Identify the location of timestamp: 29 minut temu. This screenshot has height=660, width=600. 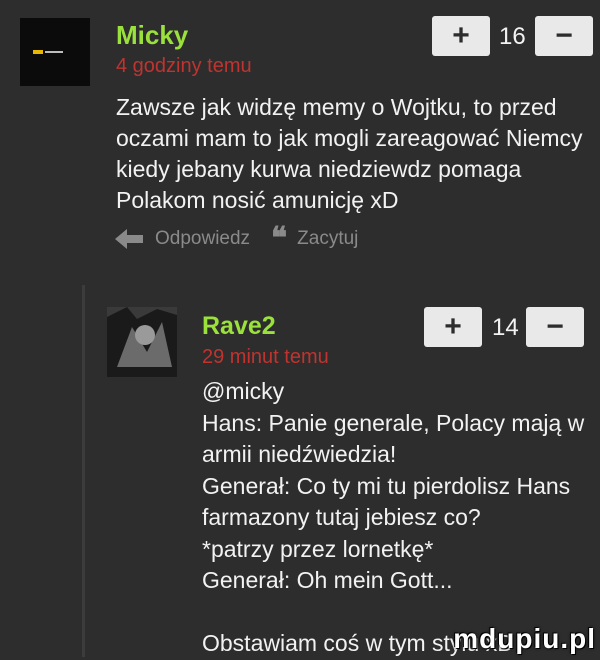
(265, 357).